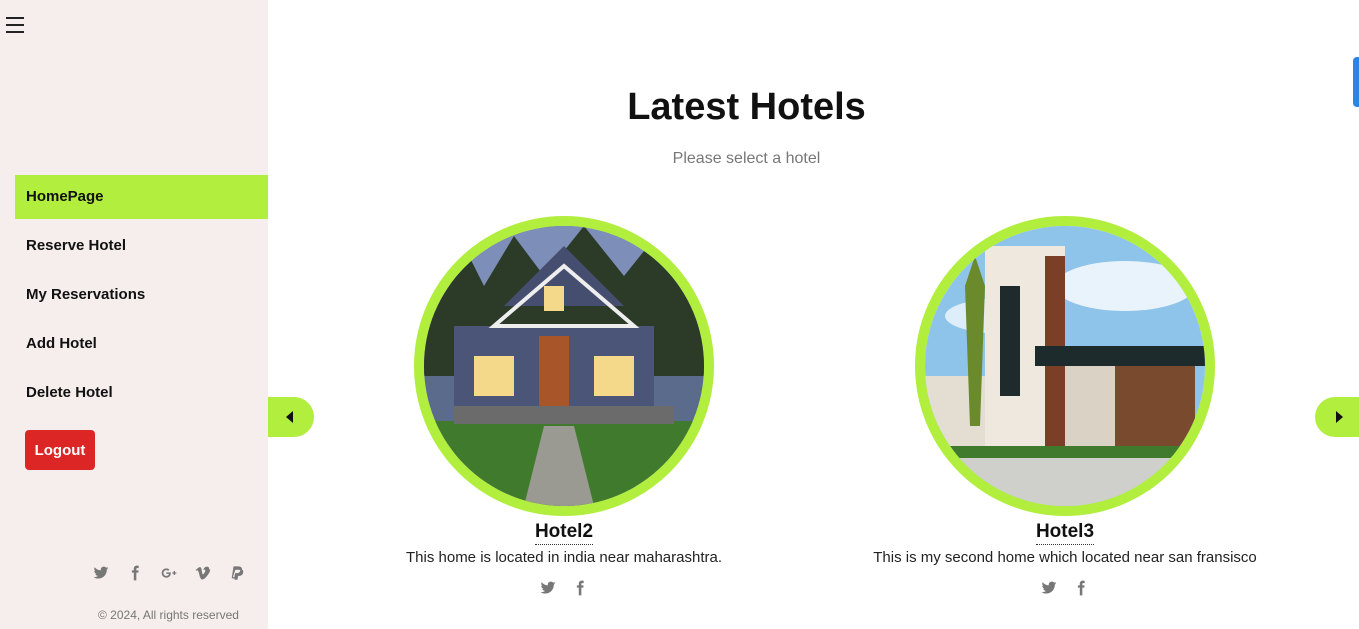  Describe the element at coordinates (1065, 532) in the screenshot. I see `hotel-name: Hotel3` at that location.